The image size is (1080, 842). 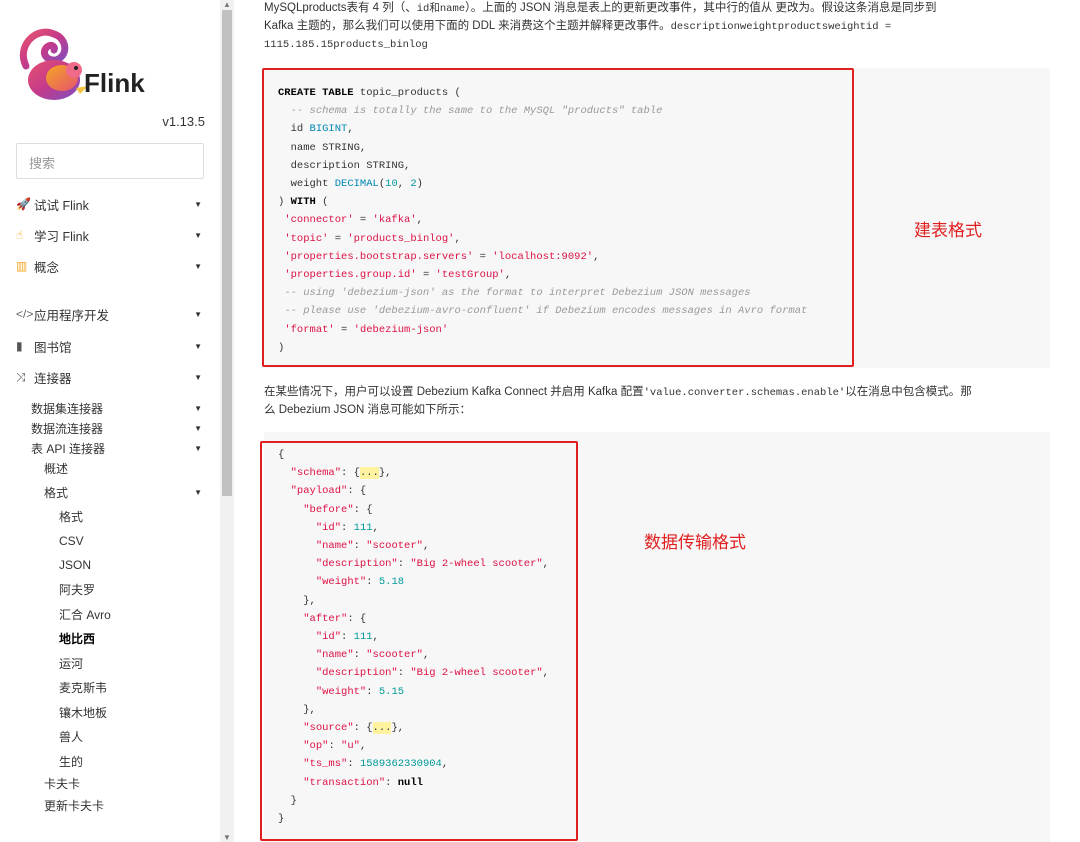 I want to click on search-input: 搜索, so click(x=110, y=161).